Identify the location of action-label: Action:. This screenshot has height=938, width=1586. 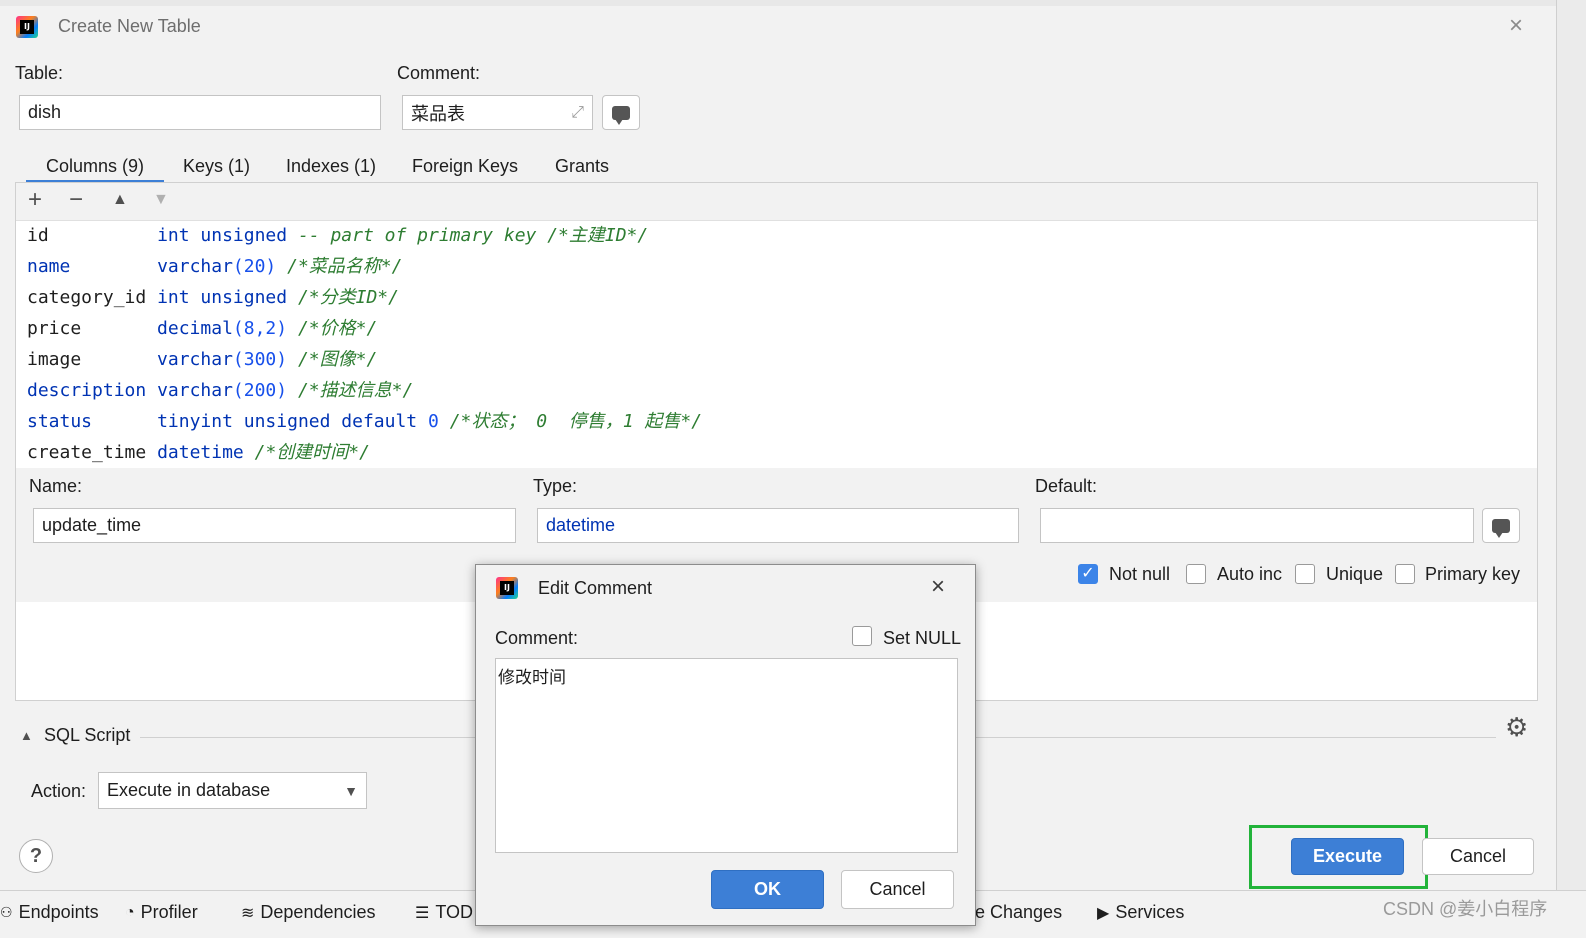
(59, 791).